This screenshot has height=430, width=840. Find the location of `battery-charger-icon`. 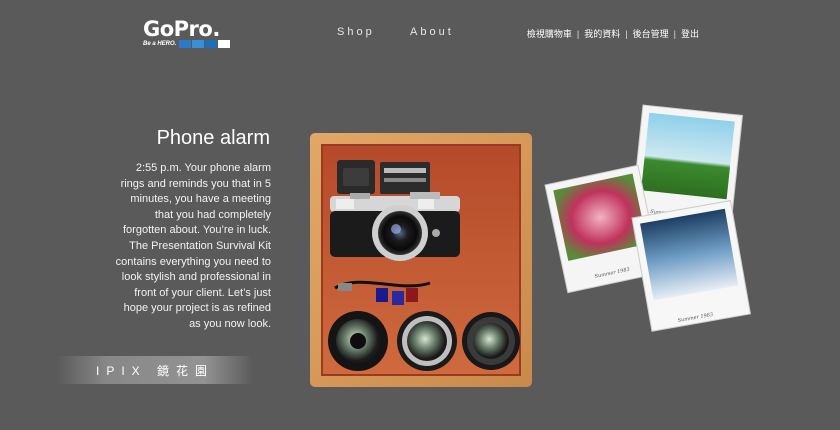

battery-charger-icon is located at coordinates (356, 177).